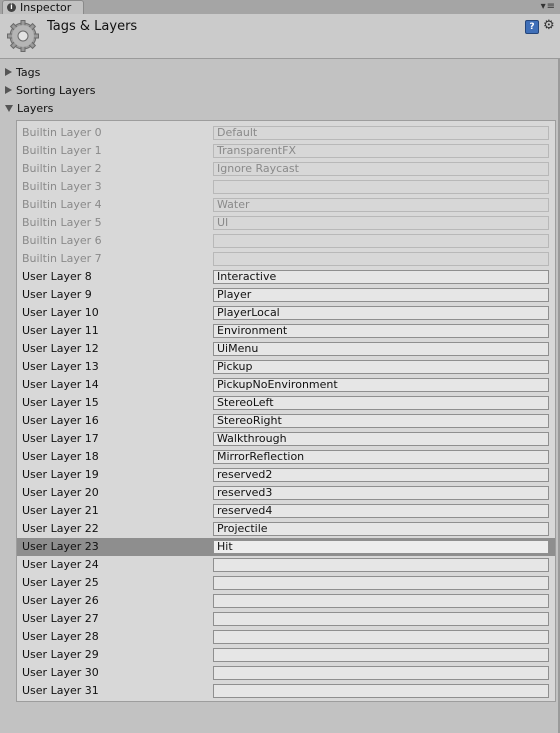  What do you see at coordinates (381, 133) in the screenshot?
I see `layer-name-field: Default` at bounding box center [381, 133].